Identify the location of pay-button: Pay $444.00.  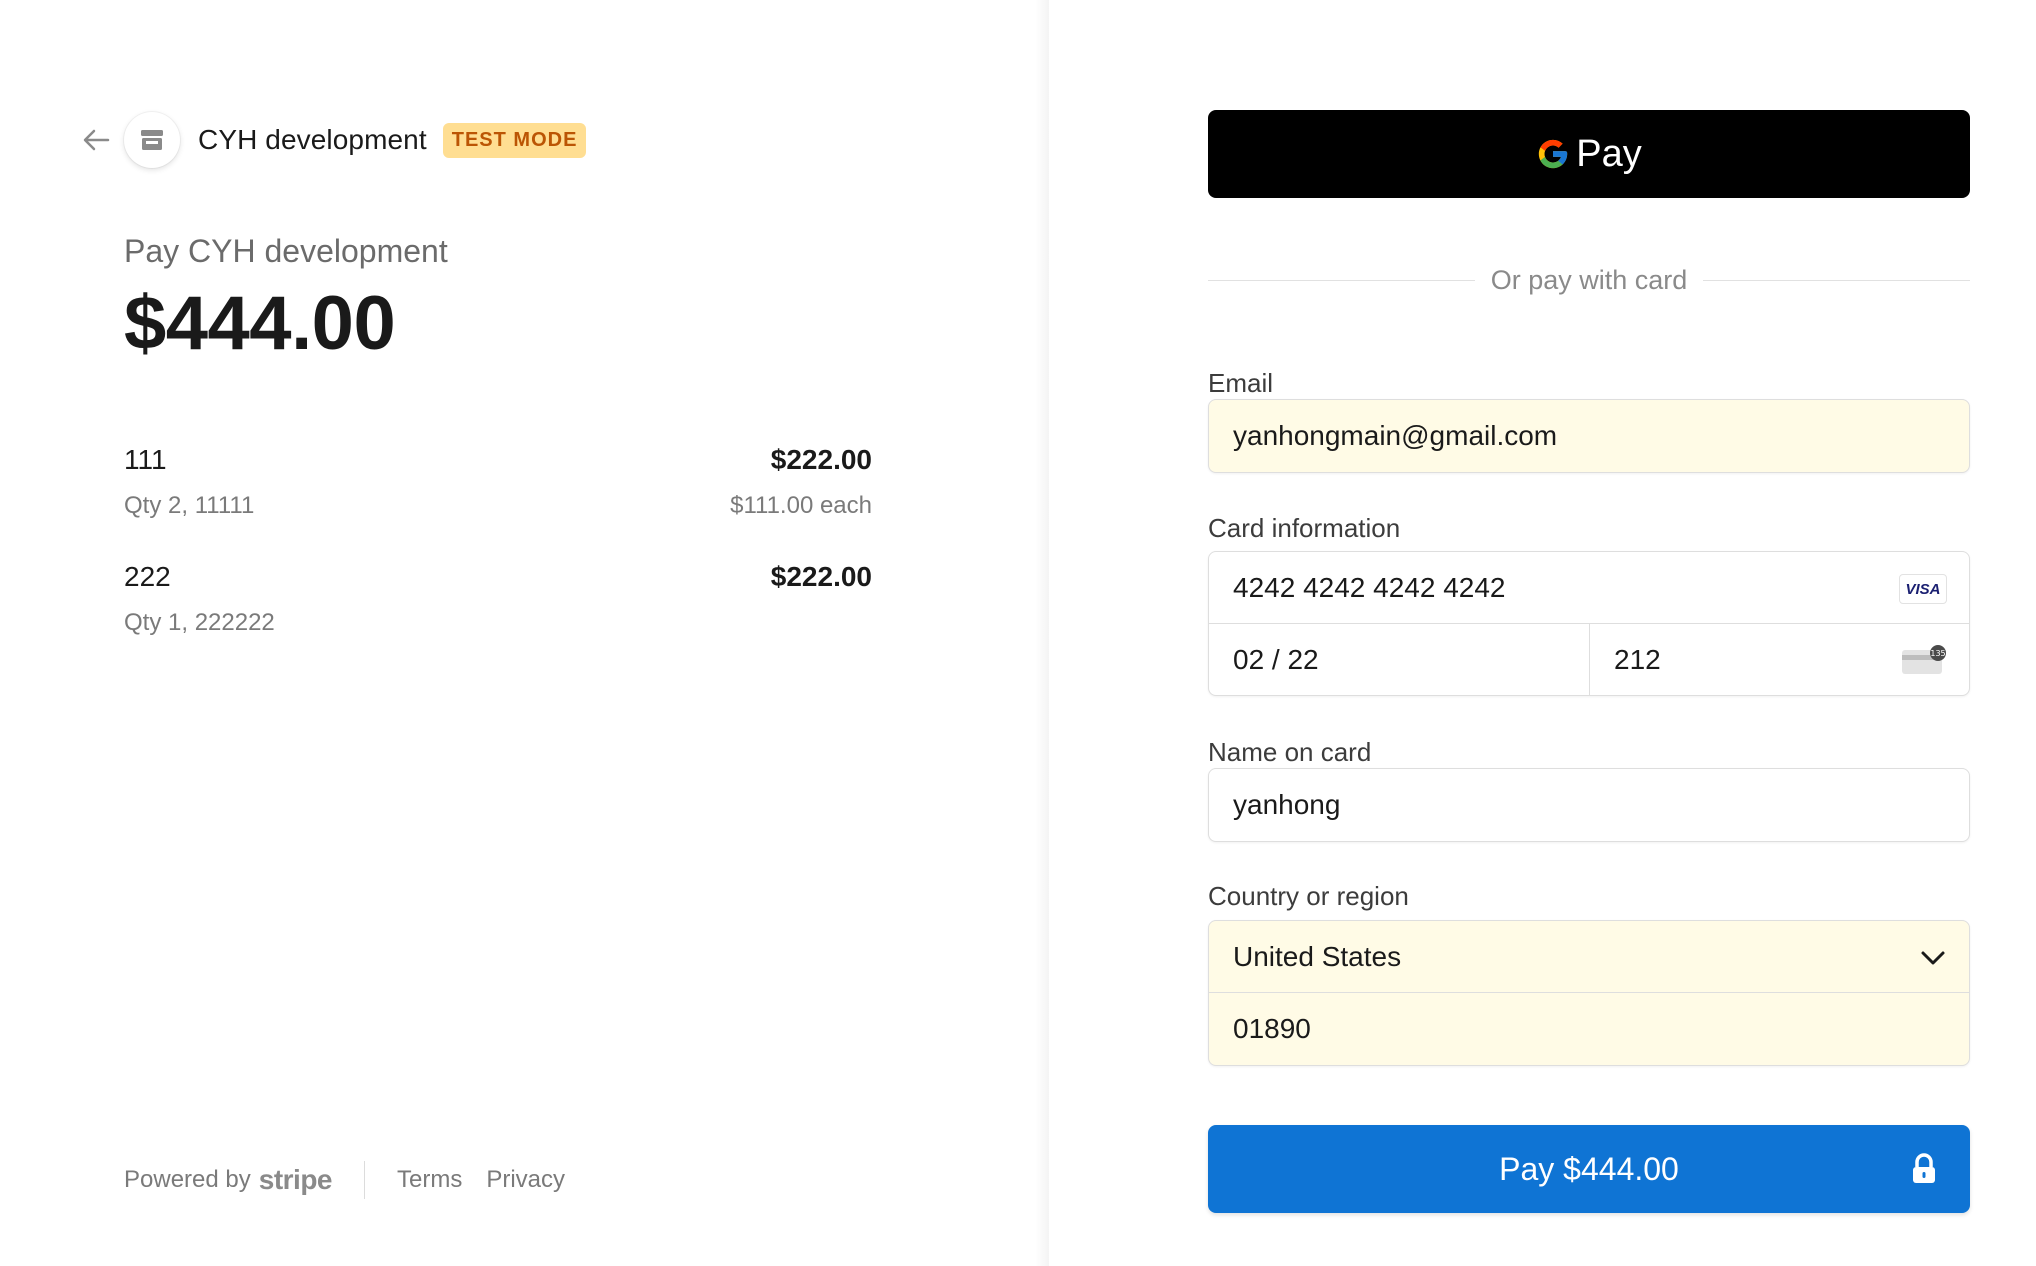
(1589, 1169).